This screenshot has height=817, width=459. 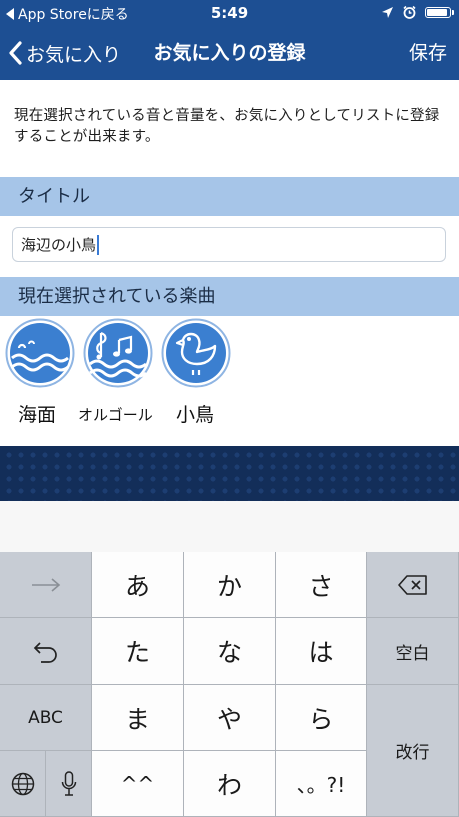 I want to click on undo-icon, so click(x=45, y=652).